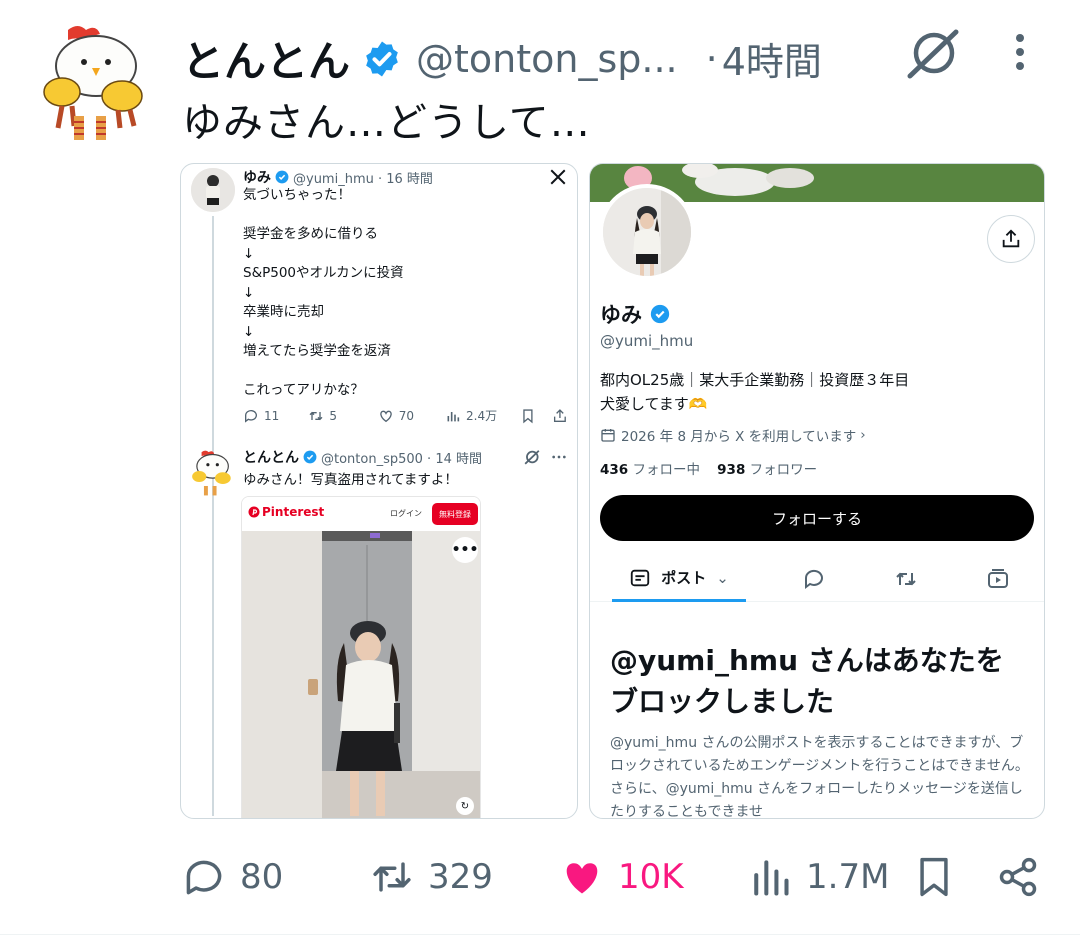 Image resolution: width=1080 pixels, height=948 pixels. I want to click on profile-share-button, so click(1011, 239).